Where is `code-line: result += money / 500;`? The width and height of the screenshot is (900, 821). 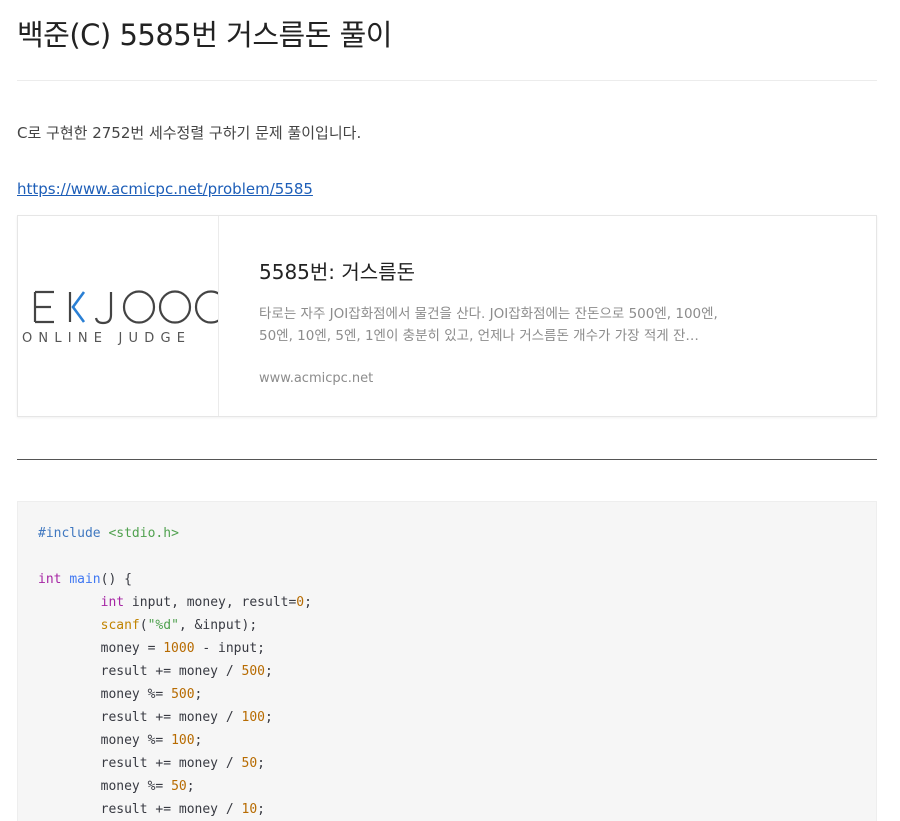 code-line: result += money / 500; is located at coordinates (175, 671).